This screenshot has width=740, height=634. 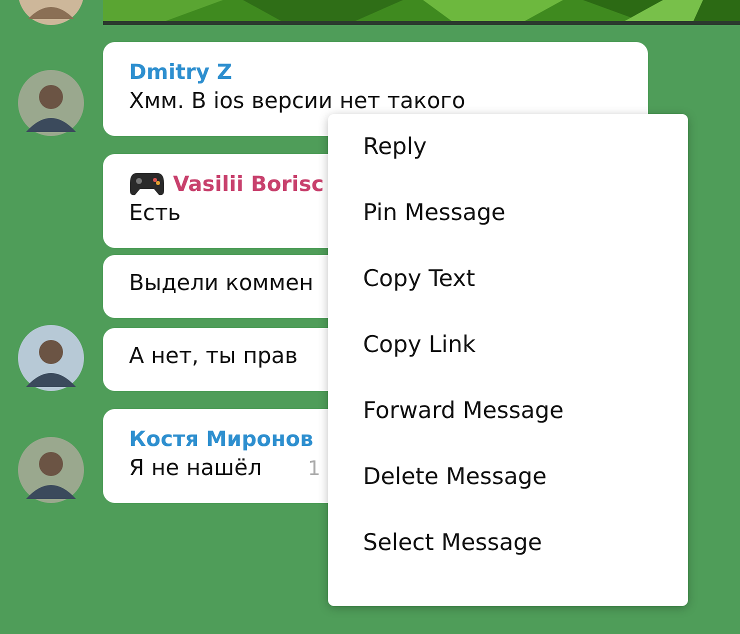 What do you see at coordinates (508, 477) in the screenshot?
I see `menu-item: Delete Message` at bounding box center [508, 477].